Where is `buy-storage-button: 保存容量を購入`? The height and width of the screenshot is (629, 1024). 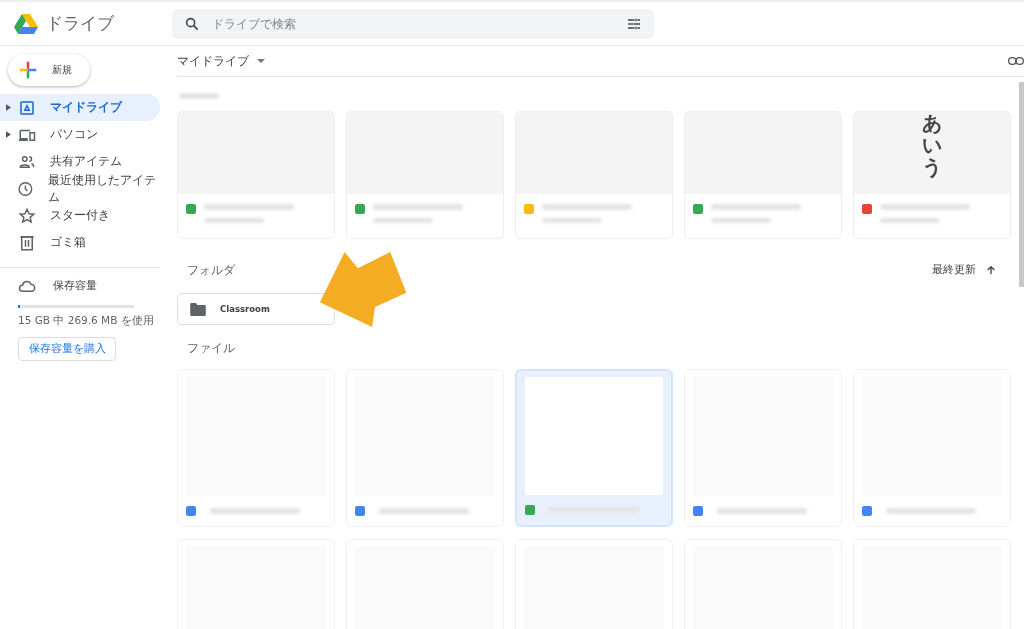
buy-storage-button: 保存容量を購入 is located at coordinates (67, 349).